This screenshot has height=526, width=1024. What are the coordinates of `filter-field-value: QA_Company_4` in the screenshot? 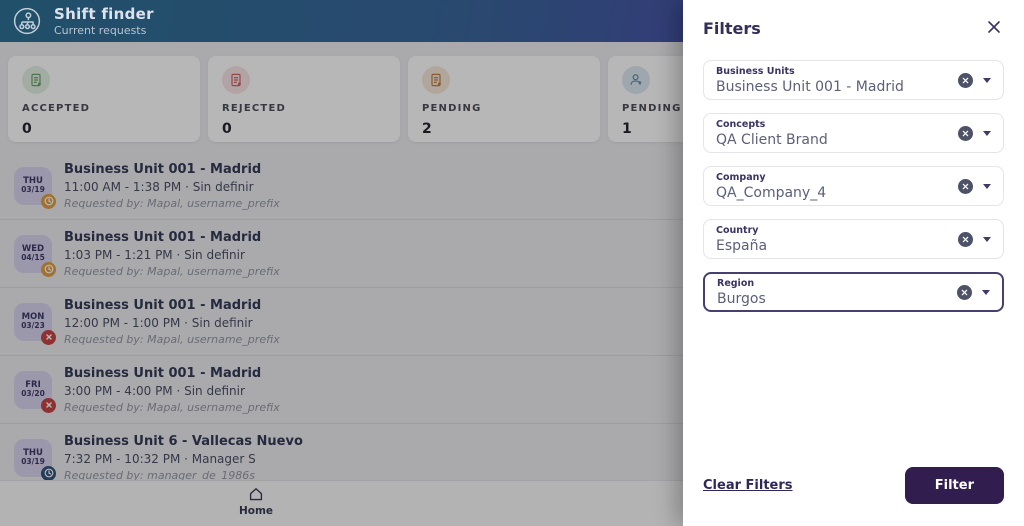 It's located at (771, 192).